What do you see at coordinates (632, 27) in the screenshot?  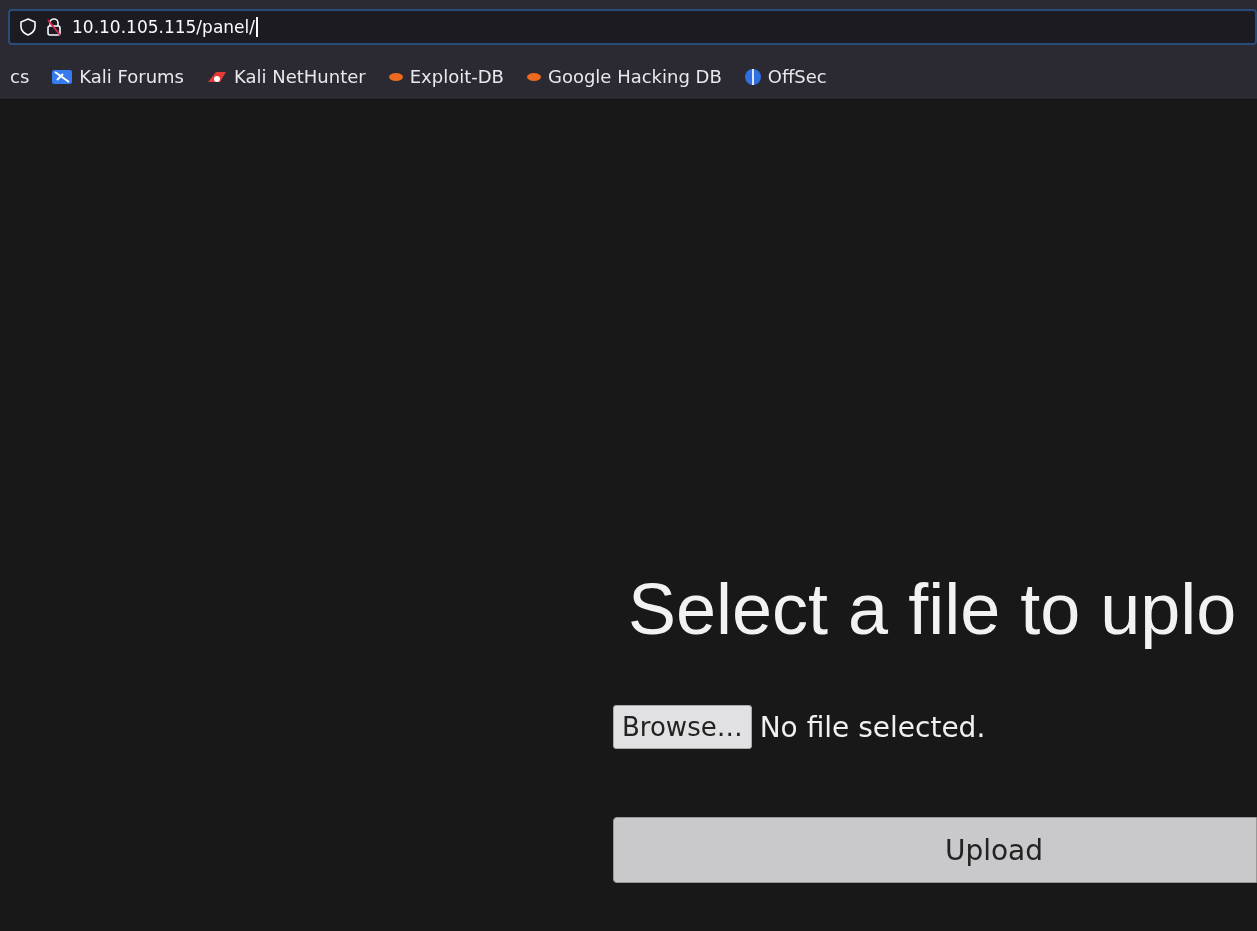 I see `address-bar: 10.10.105.115/panel/` at bounding box center [632, 27].